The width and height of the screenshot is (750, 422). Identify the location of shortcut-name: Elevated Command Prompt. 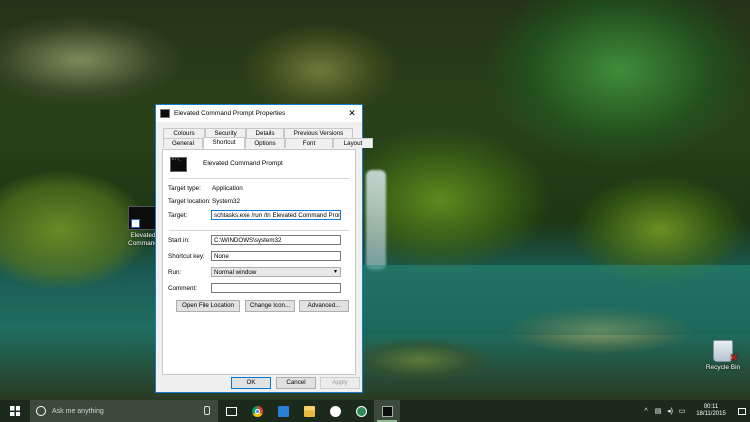
(243, 163).